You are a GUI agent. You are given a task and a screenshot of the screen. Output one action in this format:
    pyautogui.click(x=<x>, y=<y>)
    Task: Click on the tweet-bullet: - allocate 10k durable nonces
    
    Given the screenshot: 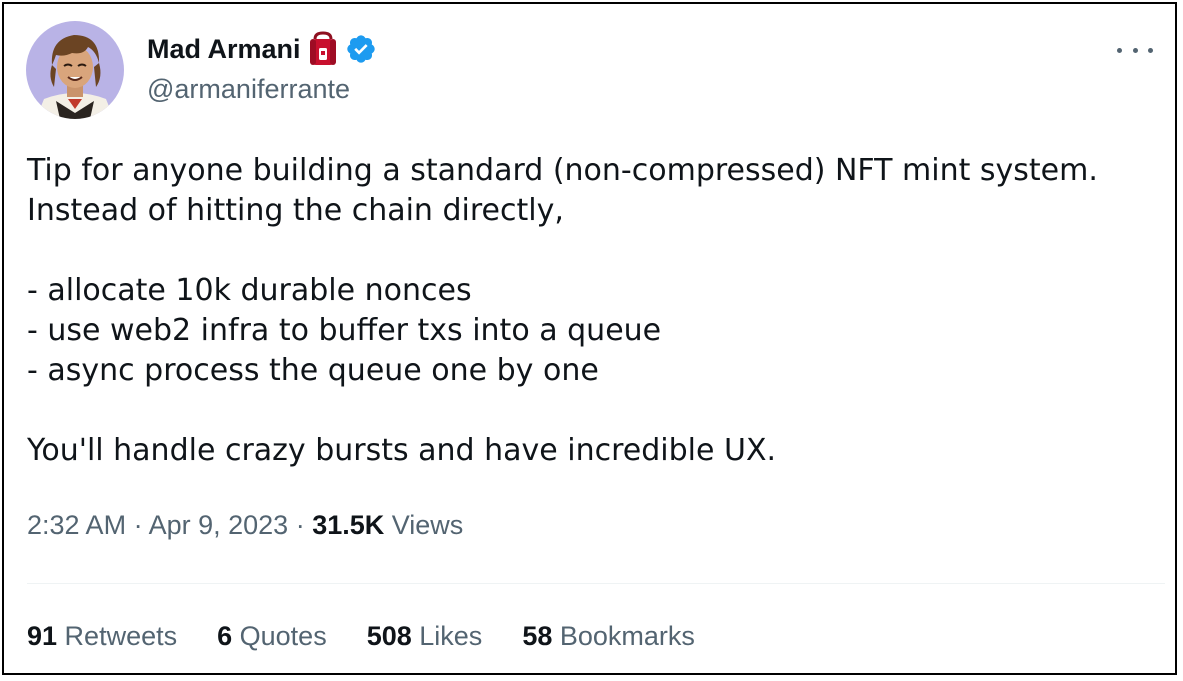 What is the action you would take?
    pyautogui.click(x=249, y=290)
    